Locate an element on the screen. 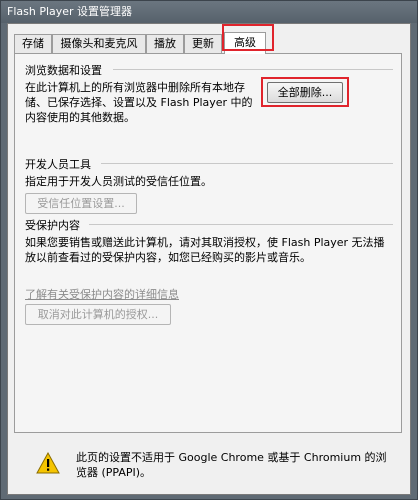 The image size is (418, 500). tab-label: 播放 is located at coordinates (165, 43).